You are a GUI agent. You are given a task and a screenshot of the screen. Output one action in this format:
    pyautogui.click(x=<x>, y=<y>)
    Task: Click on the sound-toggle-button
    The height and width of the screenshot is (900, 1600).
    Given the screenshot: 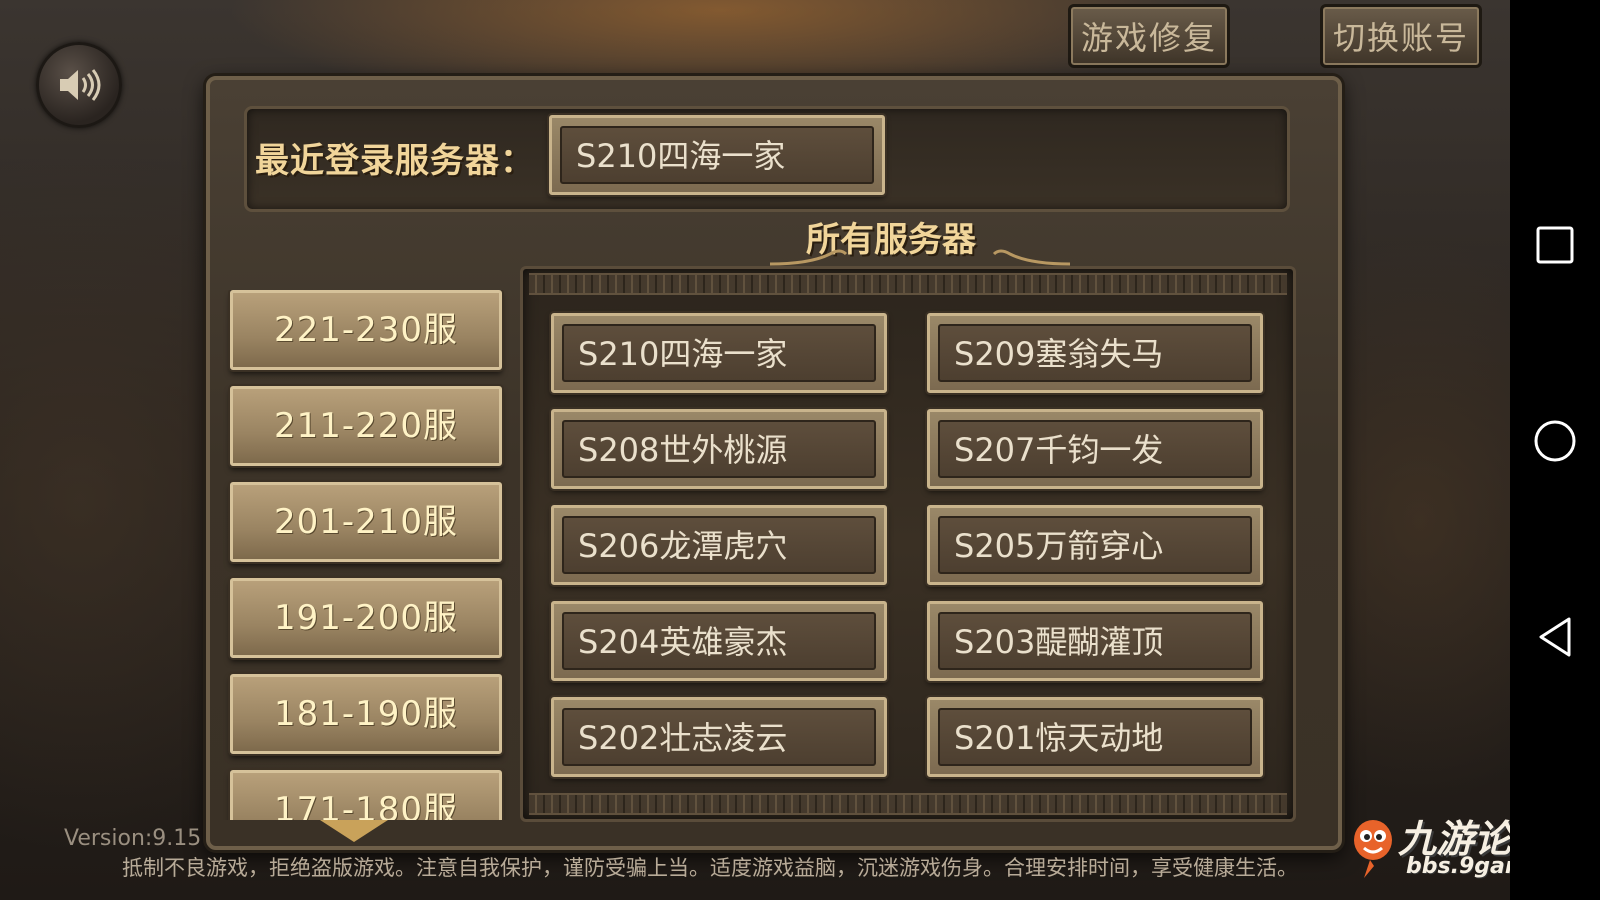 What is the action you would take?
    pyautogui.click(x=79, y=85)
    